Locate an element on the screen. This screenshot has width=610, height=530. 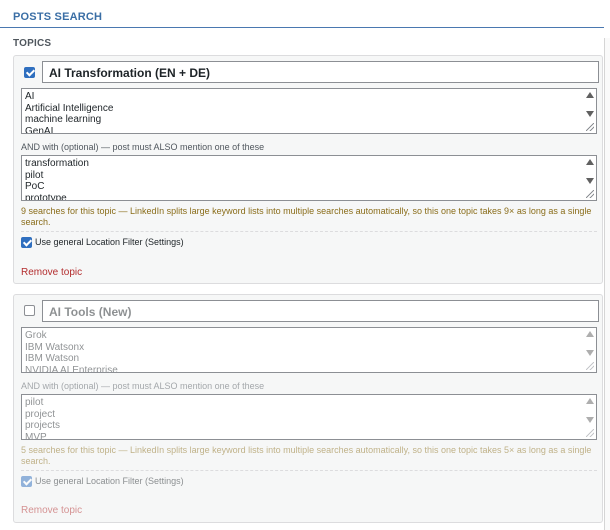
keyword-line: IBM Watson is located at coordinates (52, 358).